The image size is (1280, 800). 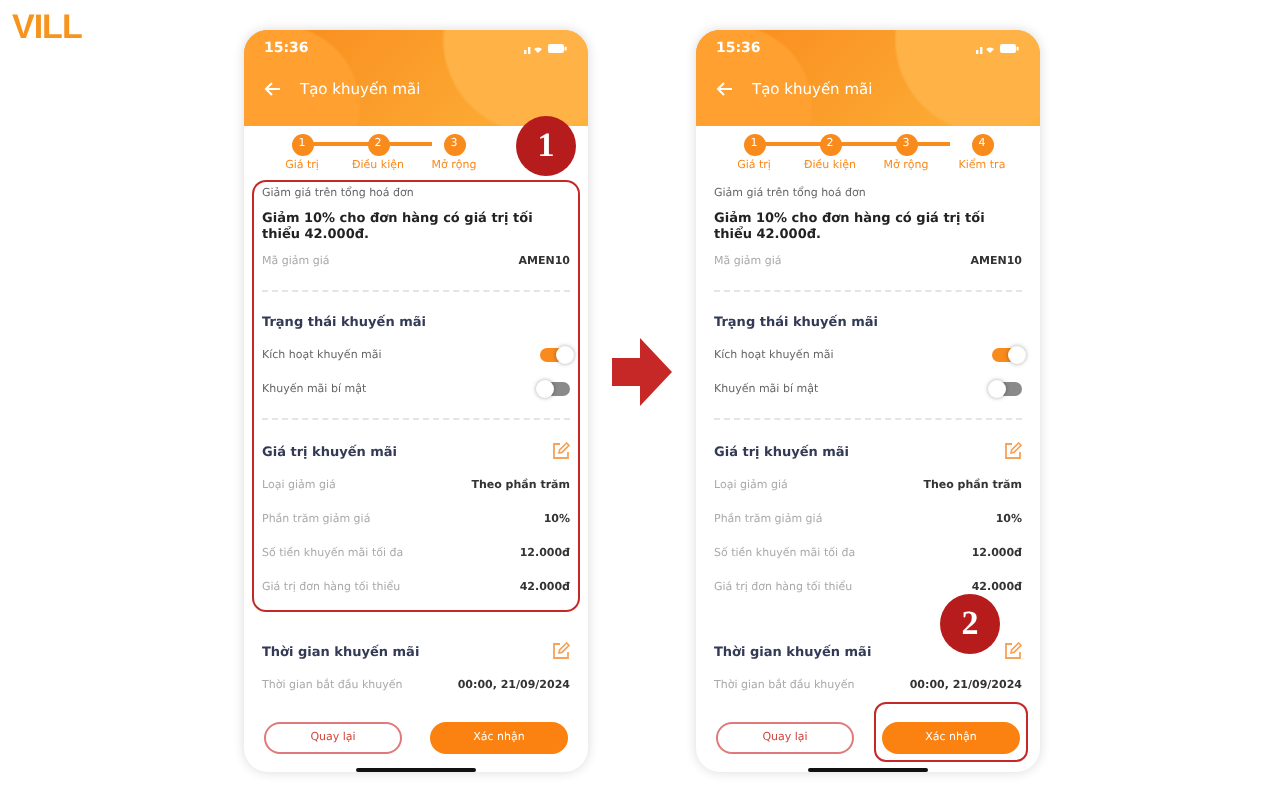 What do you see at coordinates (970, 624) in the screenshot?
I see `step-badge: 2` at bounding box center [970, 624].